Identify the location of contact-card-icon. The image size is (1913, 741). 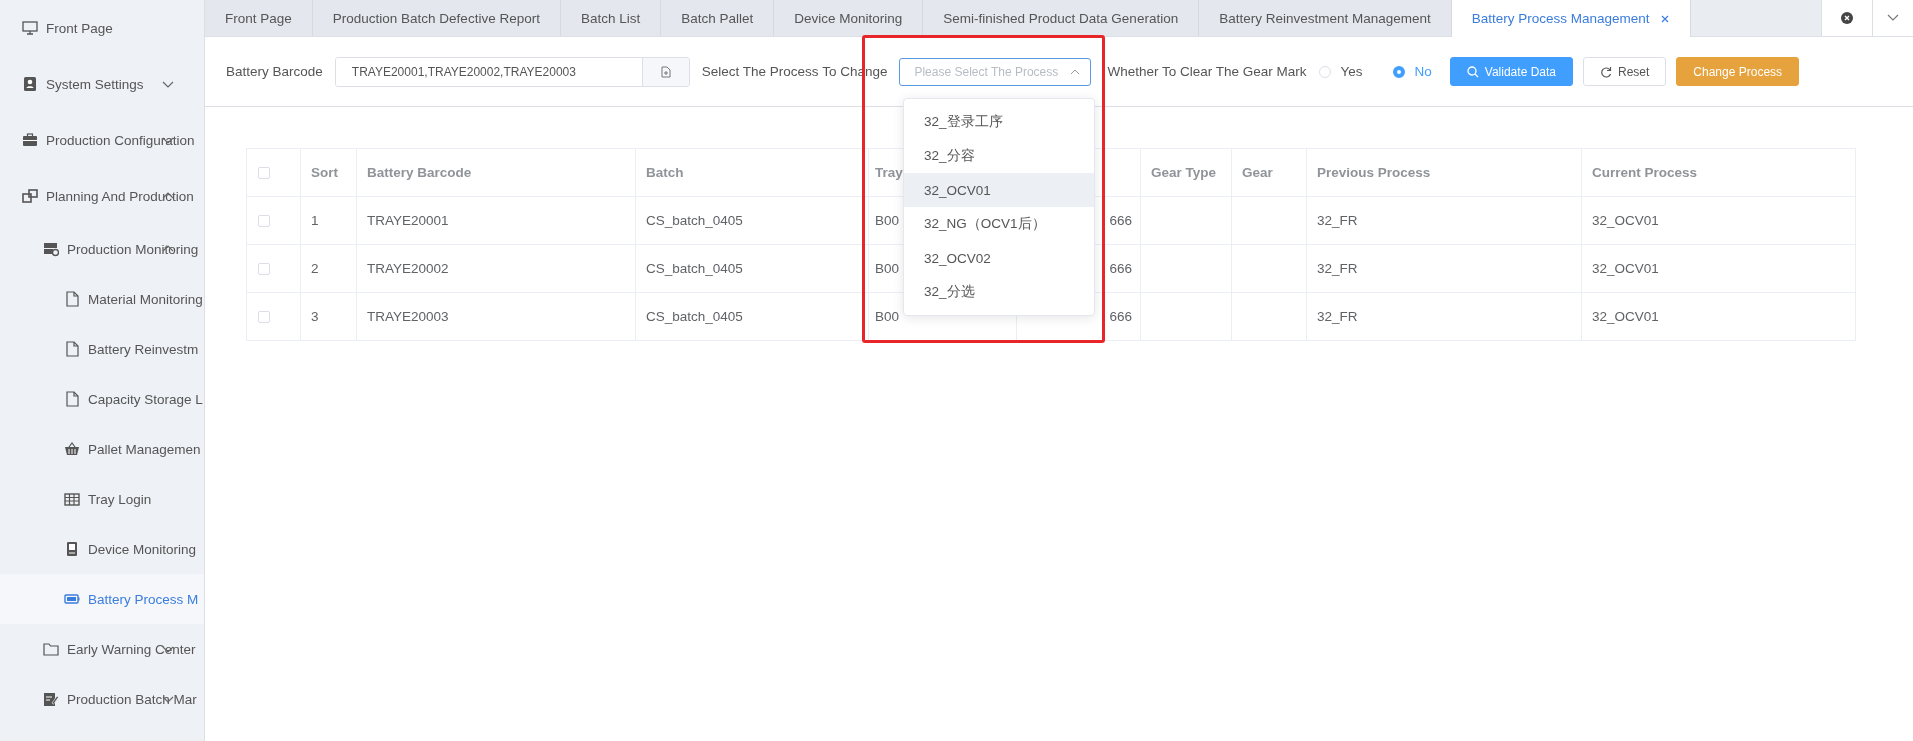
(30, 84).